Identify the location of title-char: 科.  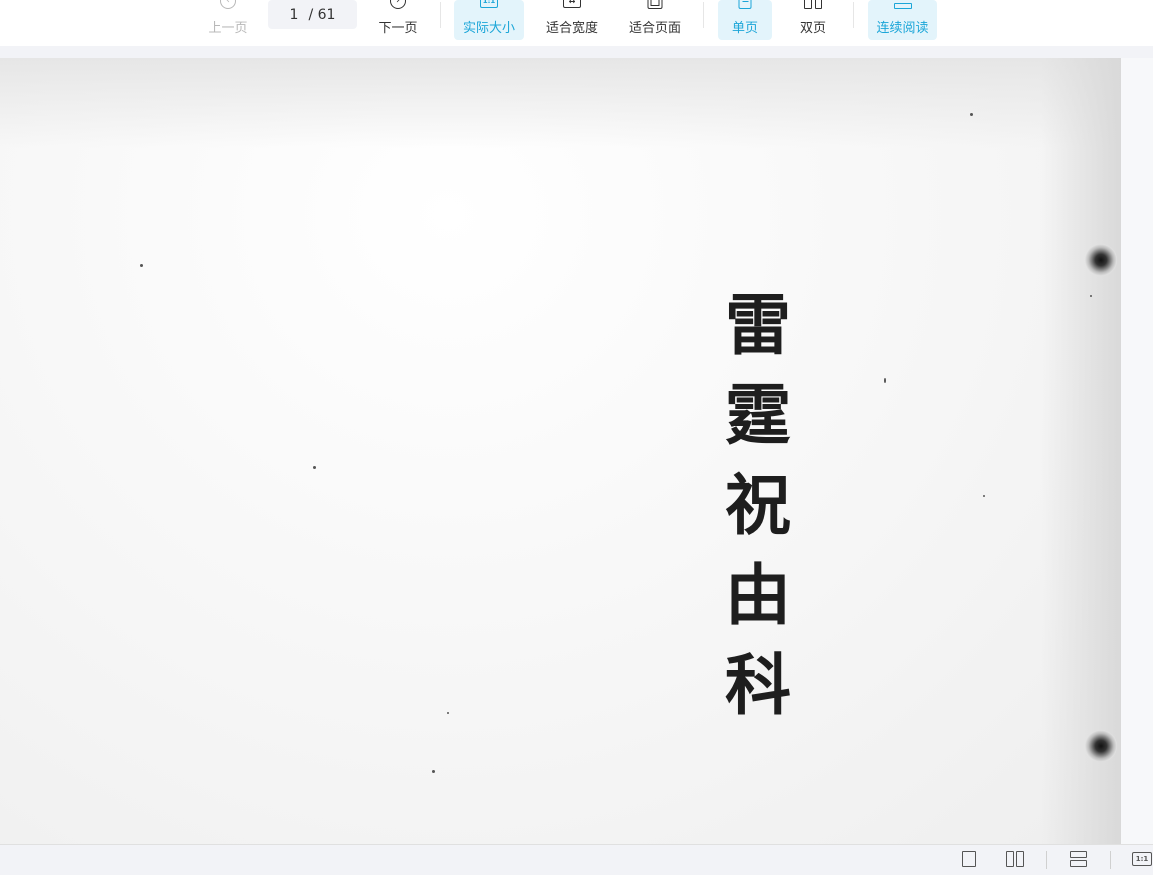
(758, 685).